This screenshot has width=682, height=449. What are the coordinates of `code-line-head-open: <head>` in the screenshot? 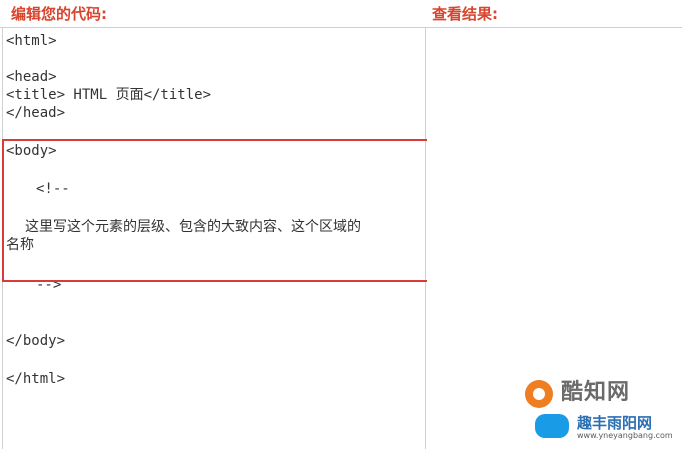 It's located at (31, 77).